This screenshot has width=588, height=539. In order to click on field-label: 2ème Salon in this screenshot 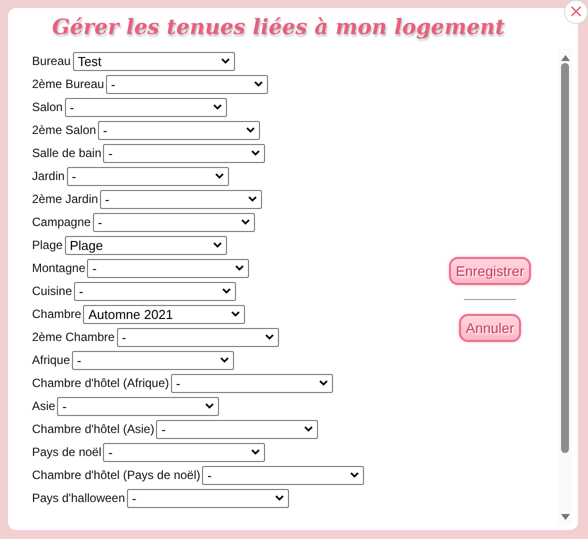, I will do `click(64, 130)`.